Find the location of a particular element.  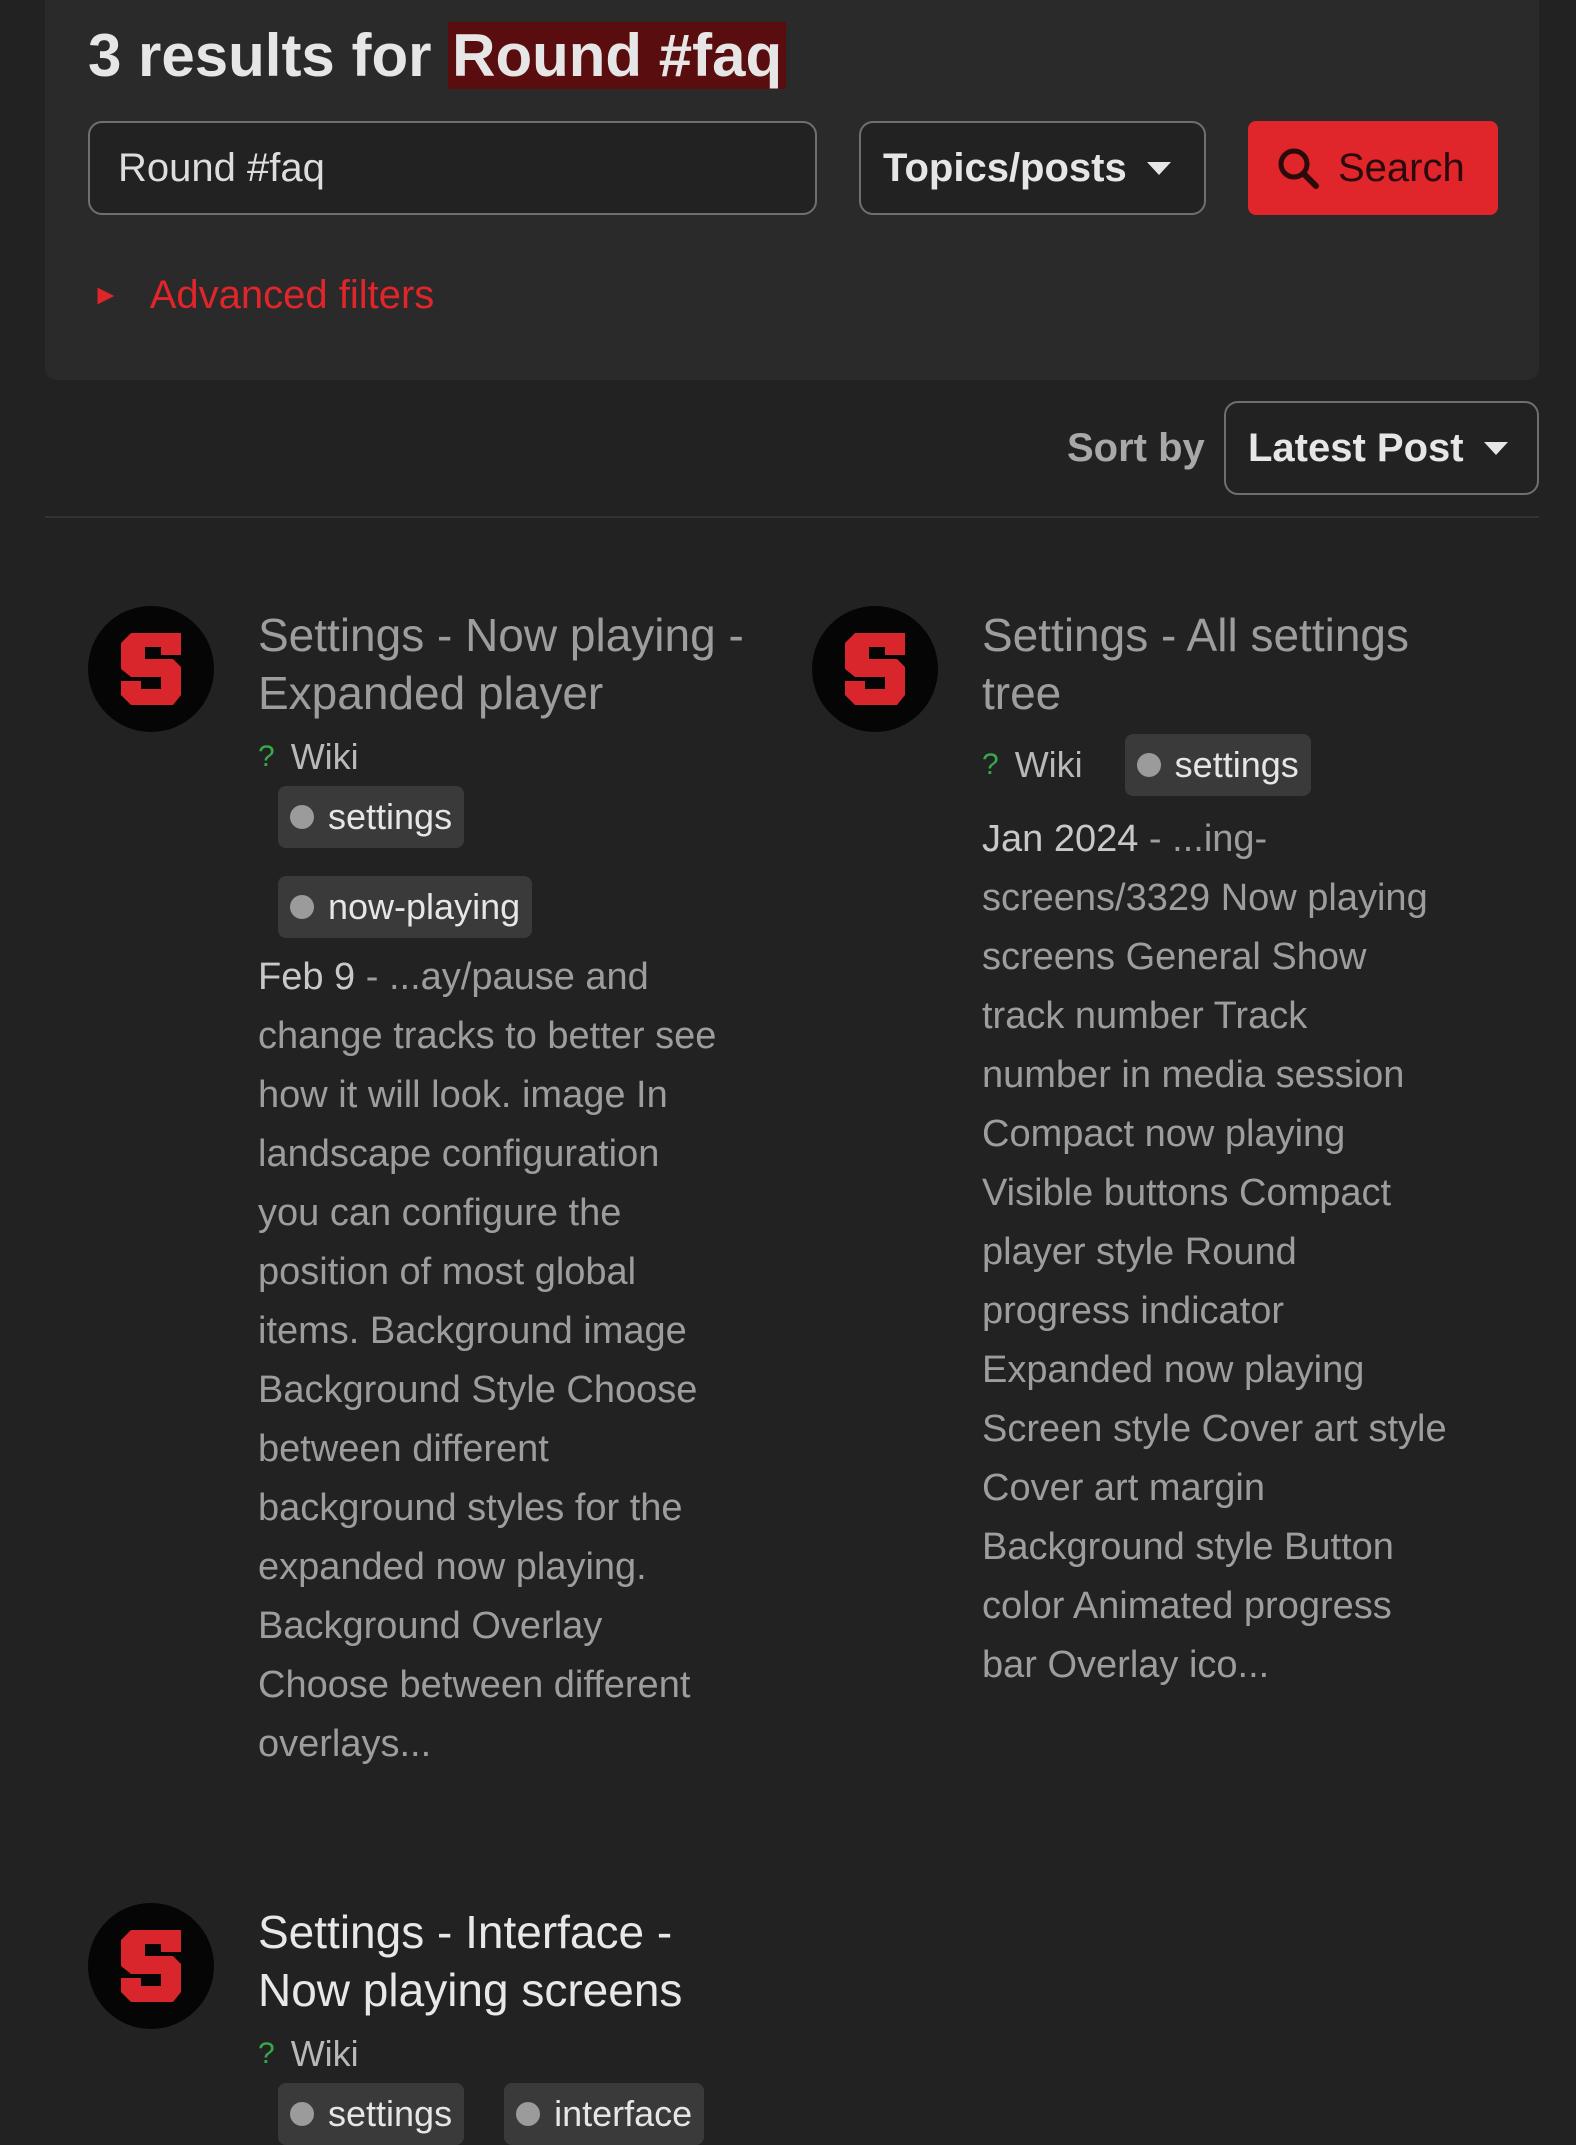

tag-label: now-playing is located at coordinates (424, 906).